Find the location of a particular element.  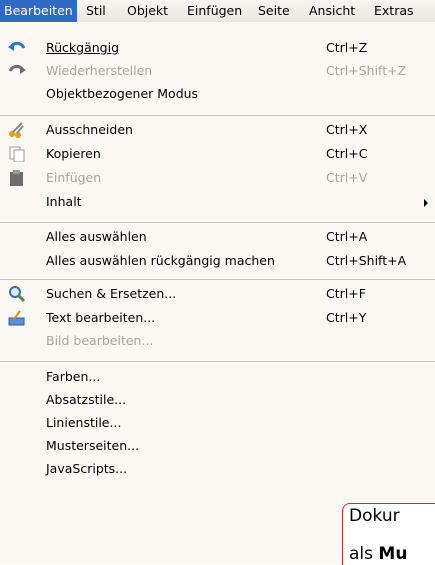

magnifier-icon is located at coordinates (17, 294).